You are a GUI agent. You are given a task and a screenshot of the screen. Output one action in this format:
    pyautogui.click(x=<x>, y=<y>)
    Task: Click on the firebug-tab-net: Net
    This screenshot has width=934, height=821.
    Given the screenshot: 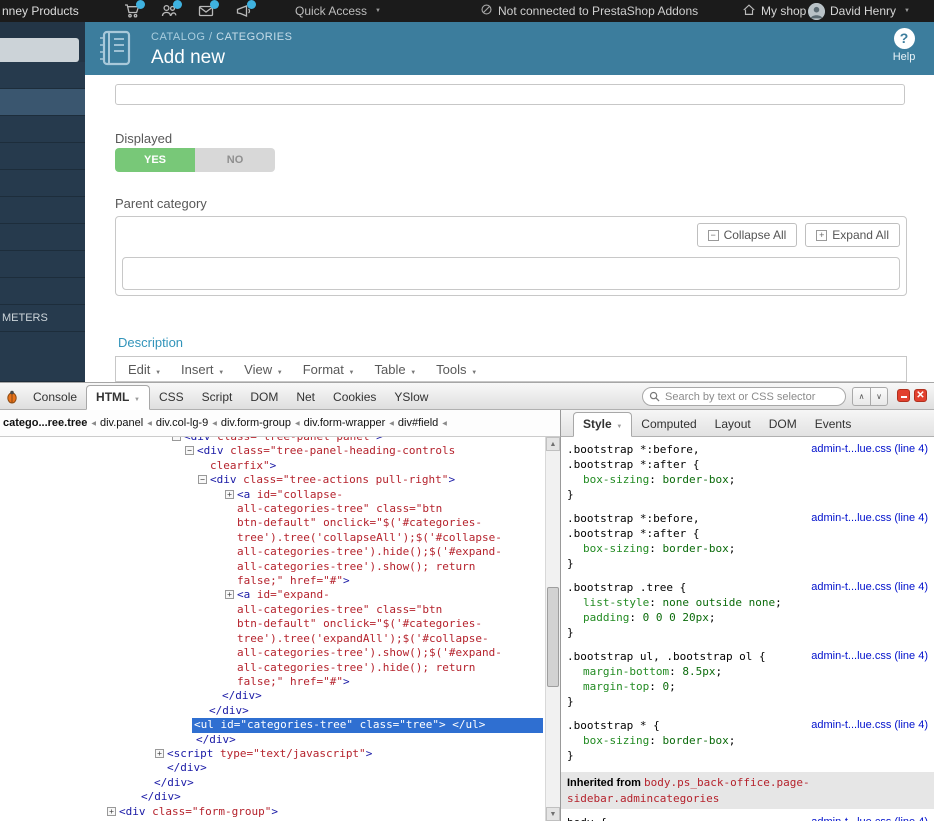 What is the action you would take?
    pyautogui.click(x=305, y=397)
    